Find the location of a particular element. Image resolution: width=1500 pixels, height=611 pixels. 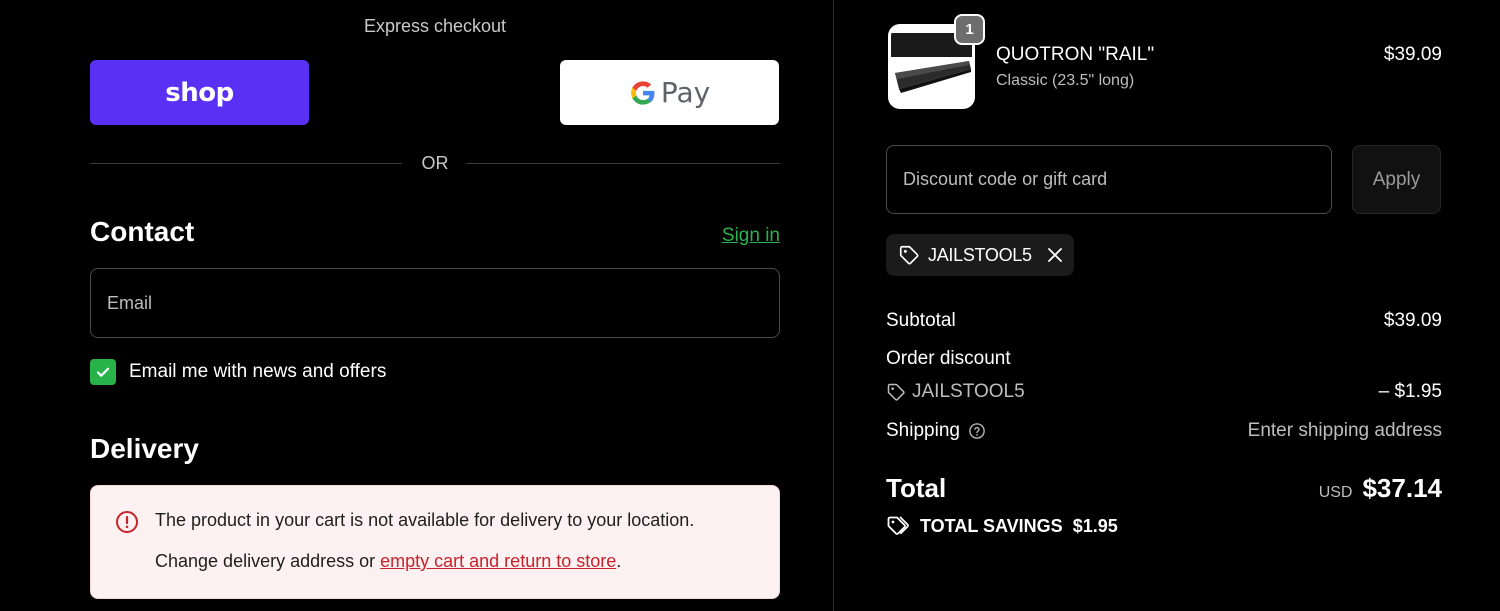

email-field is located at coordinates (435, 303).